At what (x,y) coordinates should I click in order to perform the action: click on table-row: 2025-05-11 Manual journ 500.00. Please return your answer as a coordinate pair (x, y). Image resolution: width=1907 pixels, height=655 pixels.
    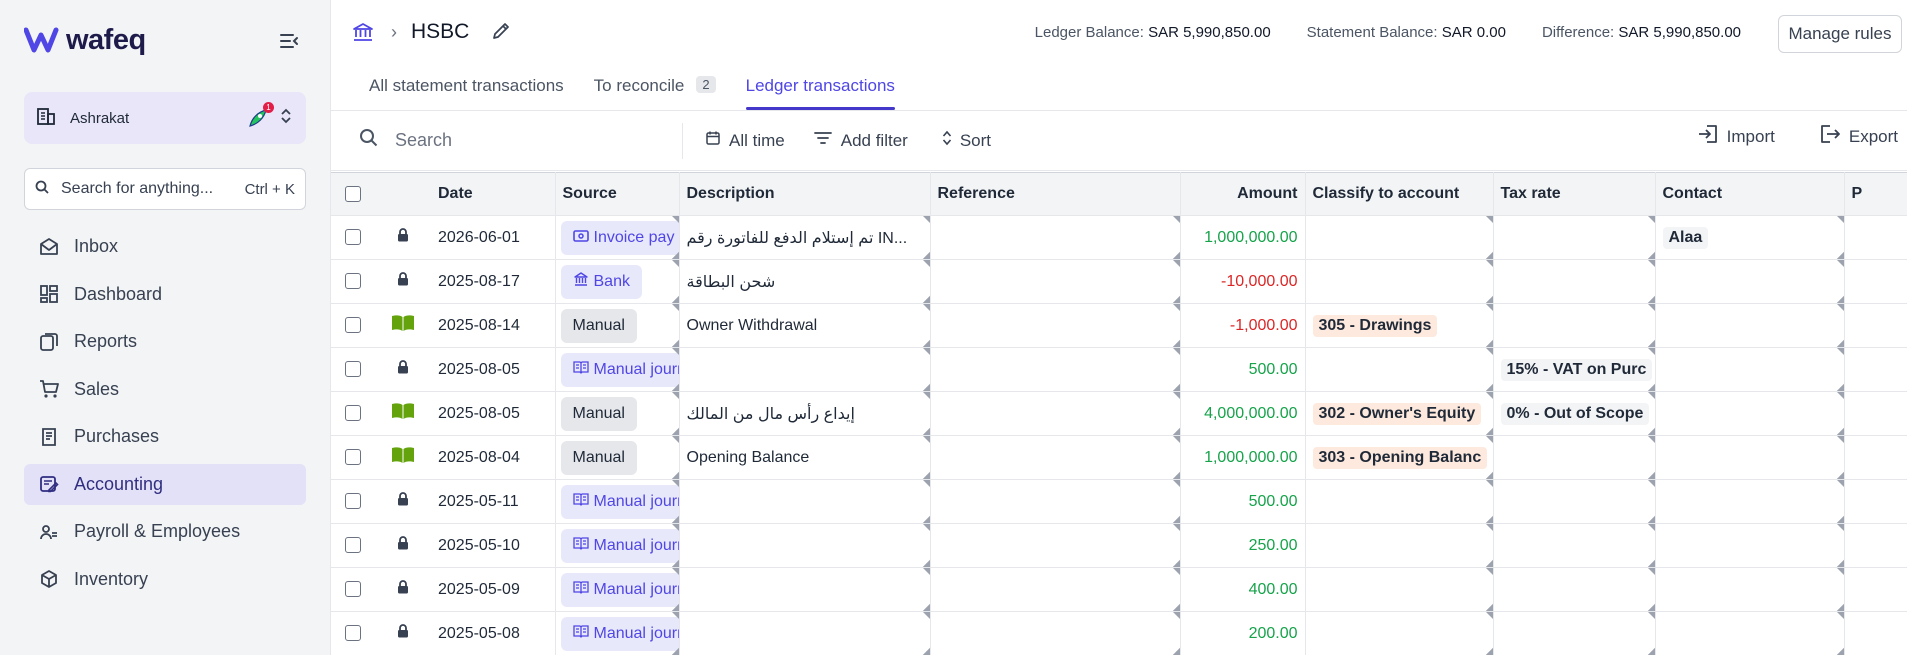
    Looking at the image, I should click on (1119, 501).